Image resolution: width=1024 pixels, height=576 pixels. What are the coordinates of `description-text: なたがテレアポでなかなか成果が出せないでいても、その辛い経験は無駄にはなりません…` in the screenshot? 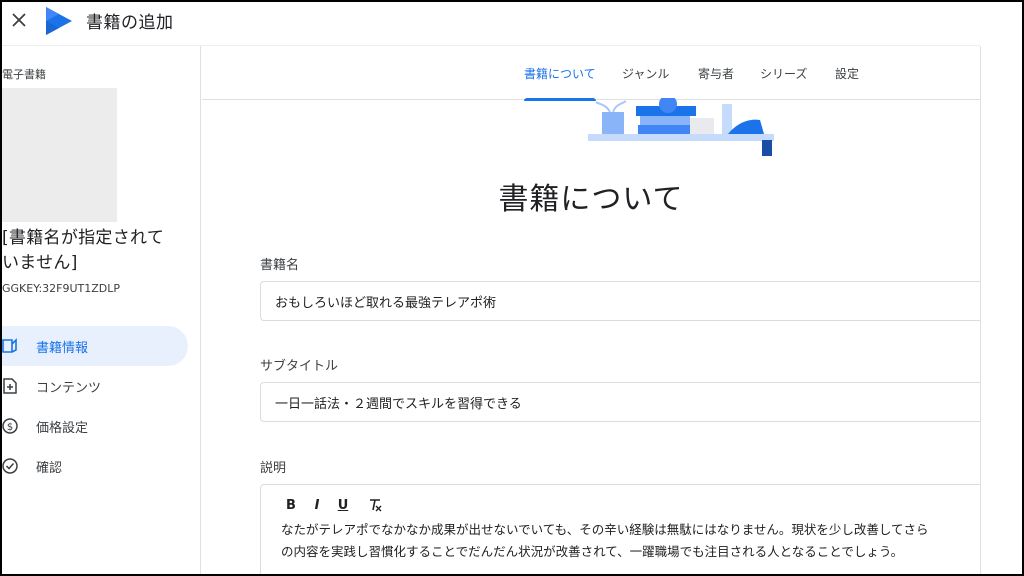 It's located at (636, 541).